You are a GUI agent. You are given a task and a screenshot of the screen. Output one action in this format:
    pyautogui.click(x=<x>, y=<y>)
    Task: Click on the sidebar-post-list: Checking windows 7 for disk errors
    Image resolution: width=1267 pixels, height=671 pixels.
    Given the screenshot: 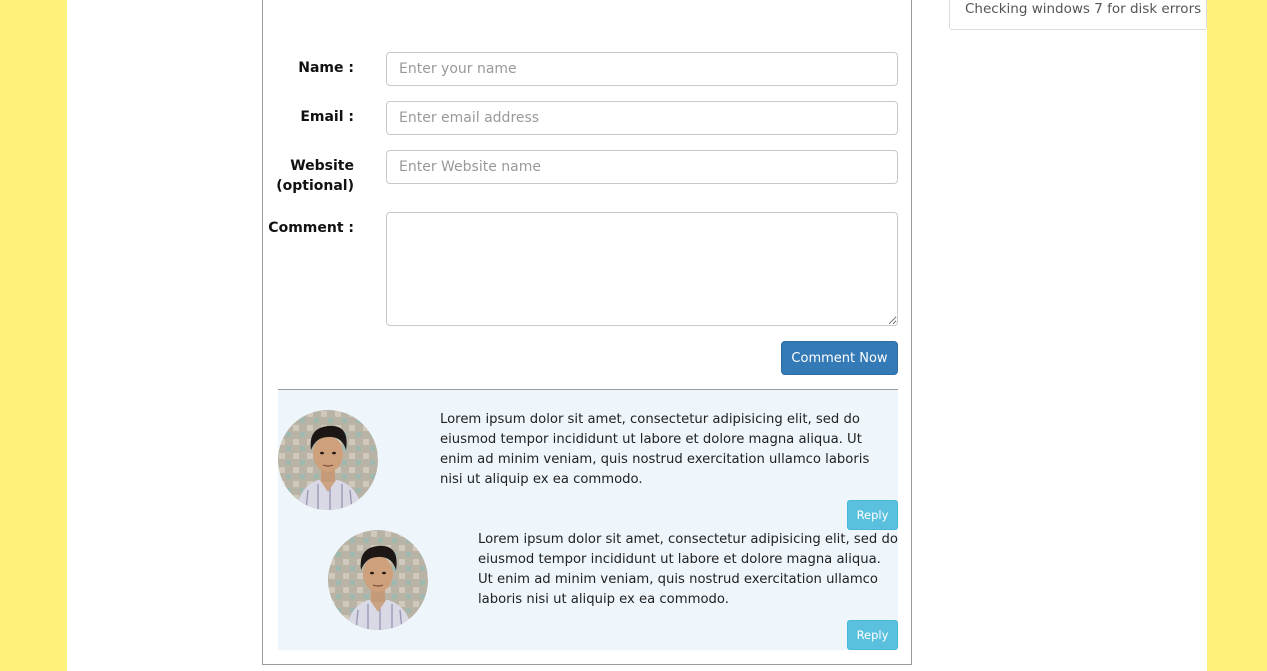 What is the action you would take?
    pyautogui.click(x=1078, y=15)
    